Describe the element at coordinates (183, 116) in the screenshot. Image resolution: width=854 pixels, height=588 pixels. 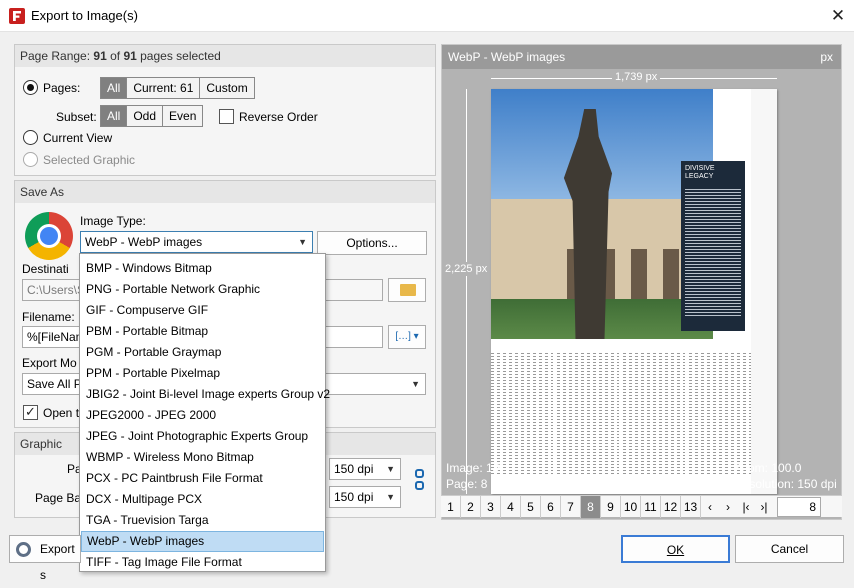
I see `subset-even-button: Even` at that location.